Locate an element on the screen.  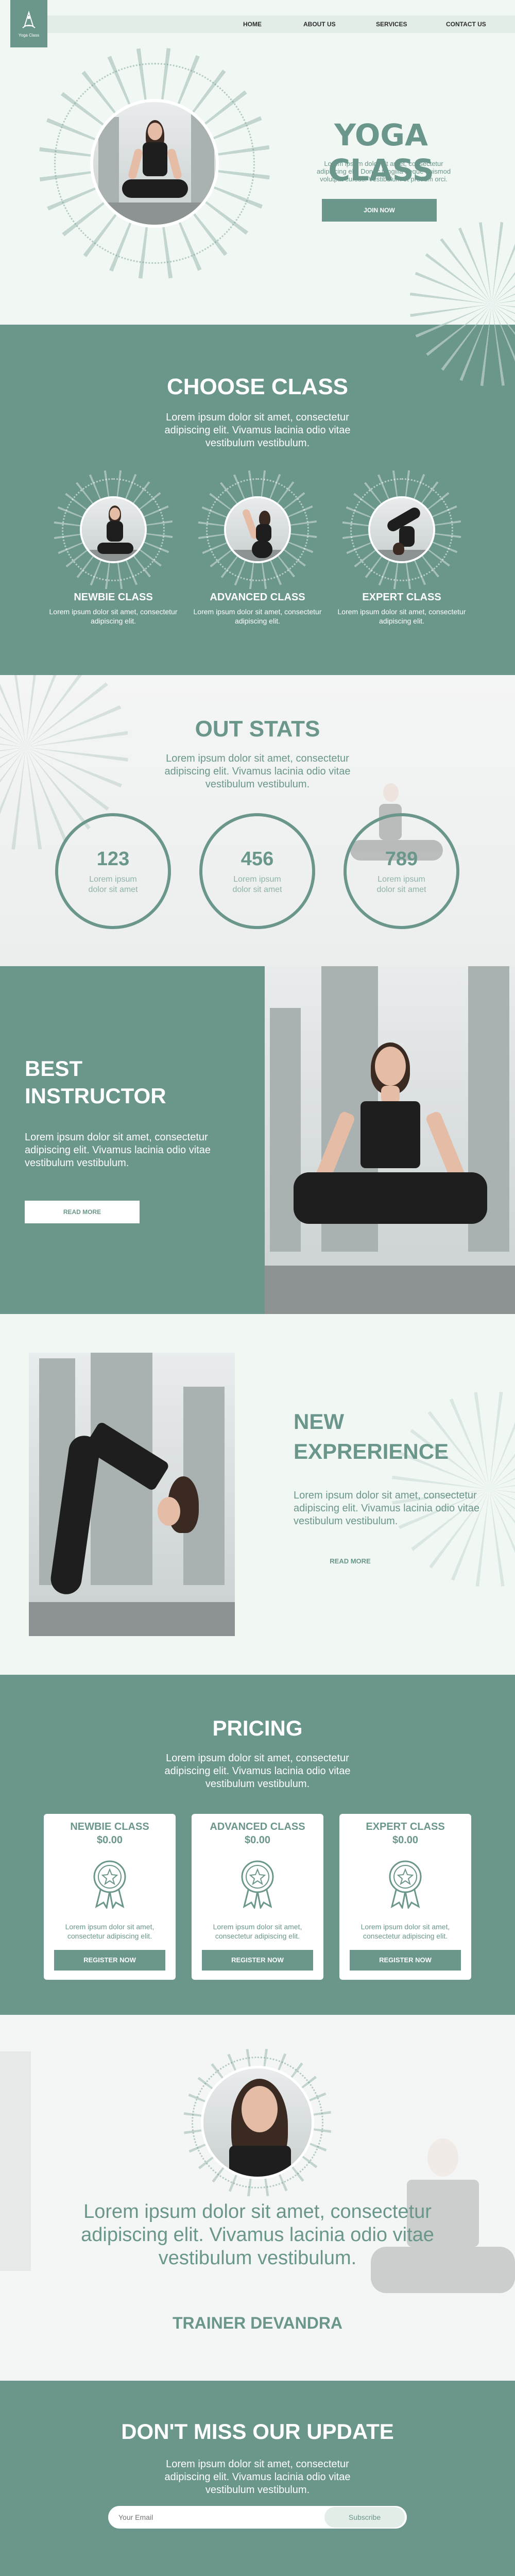
trainer-name: TRAINER DEVANDRA is located at coordinates (257, 2323).